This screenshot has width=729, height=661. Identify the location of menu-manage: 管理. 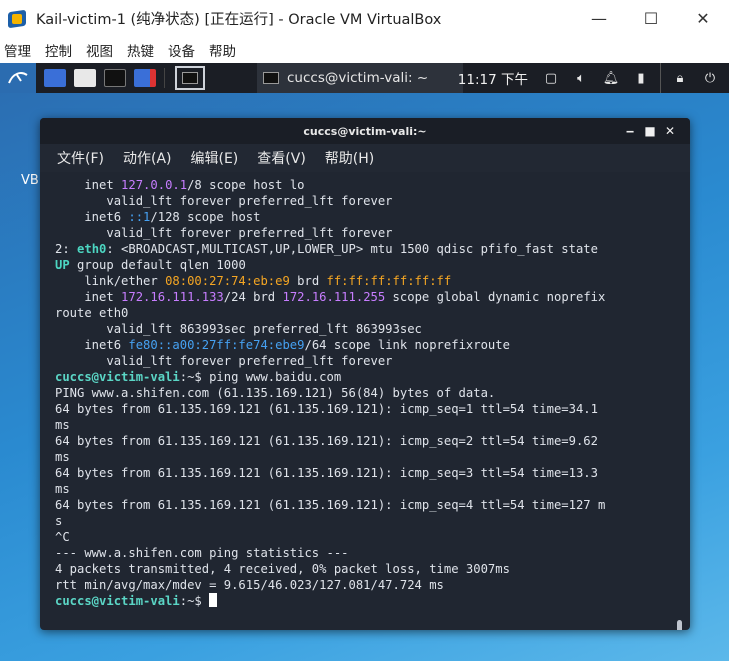
(17, 50).